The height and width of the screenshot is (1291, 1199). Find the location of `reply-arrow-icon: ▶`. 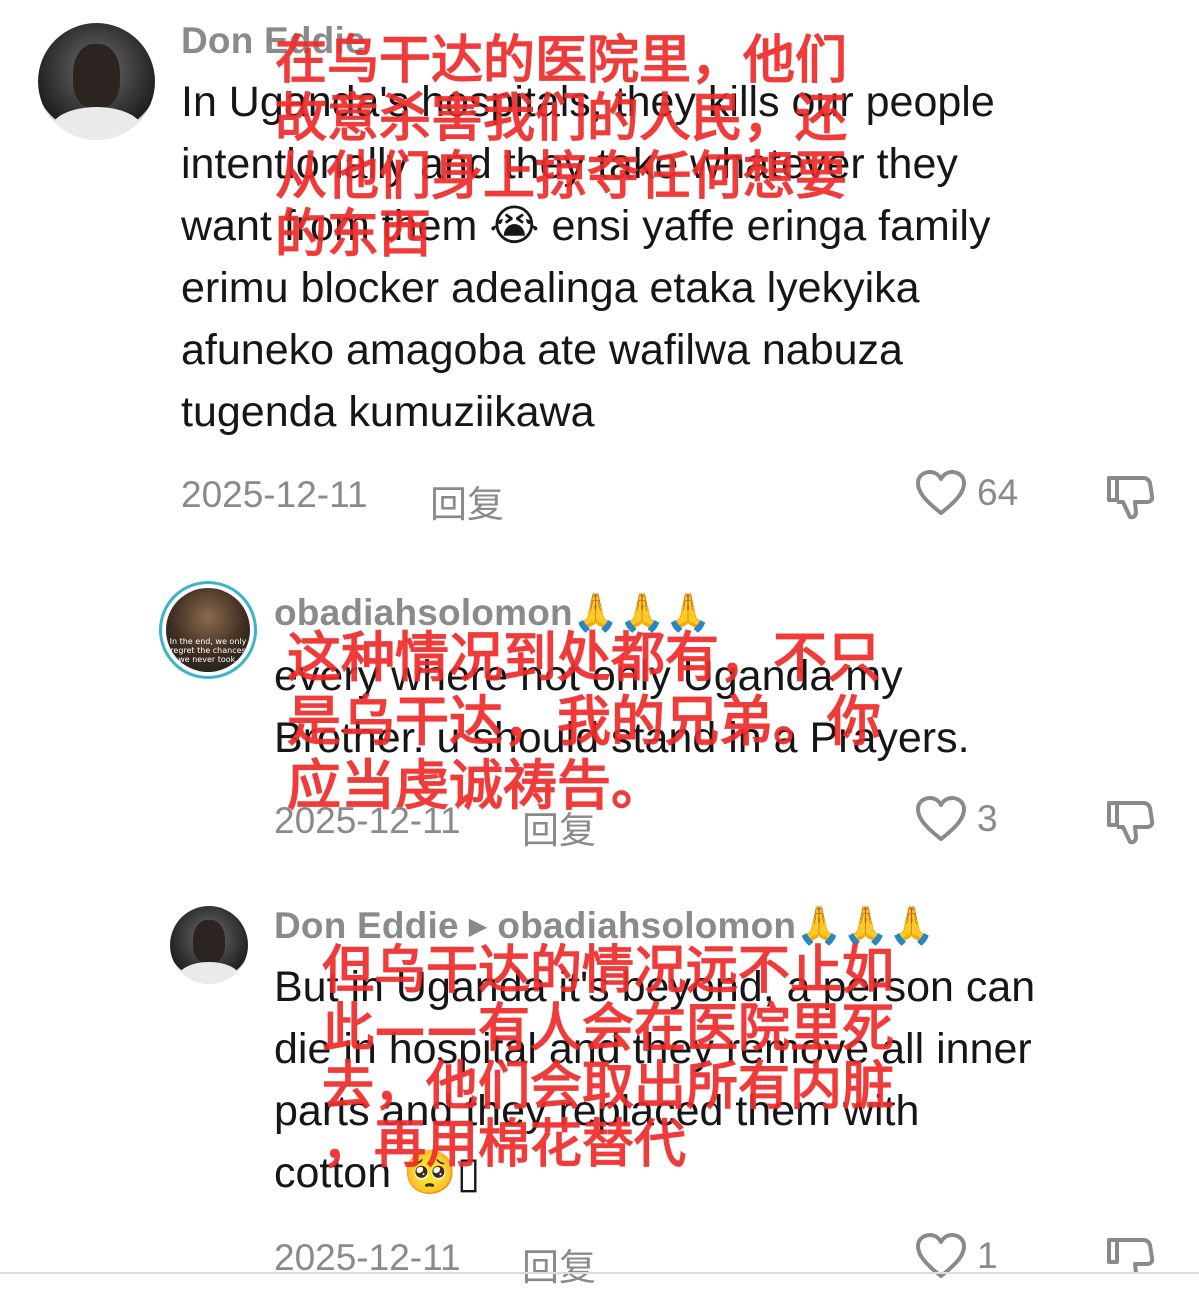

reply-arrow-icon: ▶ is located at coordinates (478, 926).